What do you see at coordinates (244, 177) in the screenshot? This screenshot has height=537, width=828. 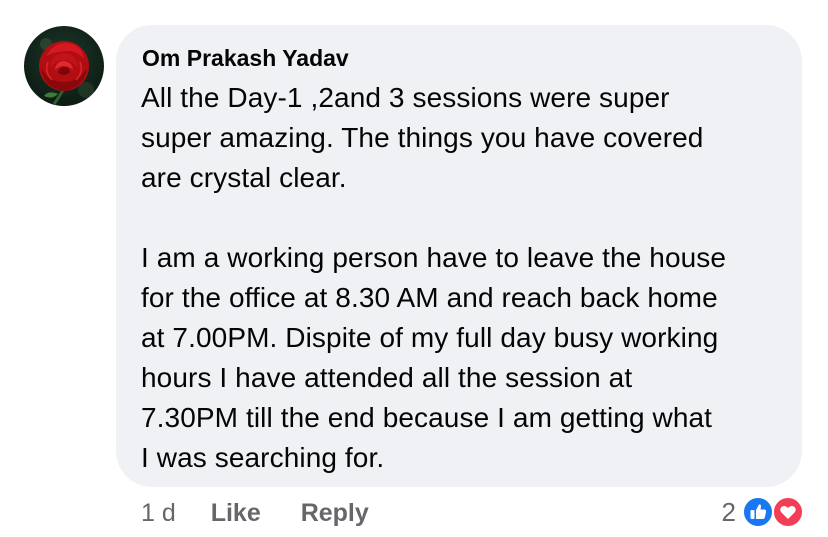 I see `comment-text-line: are crystal clear.` at bounding box center [244, 177].